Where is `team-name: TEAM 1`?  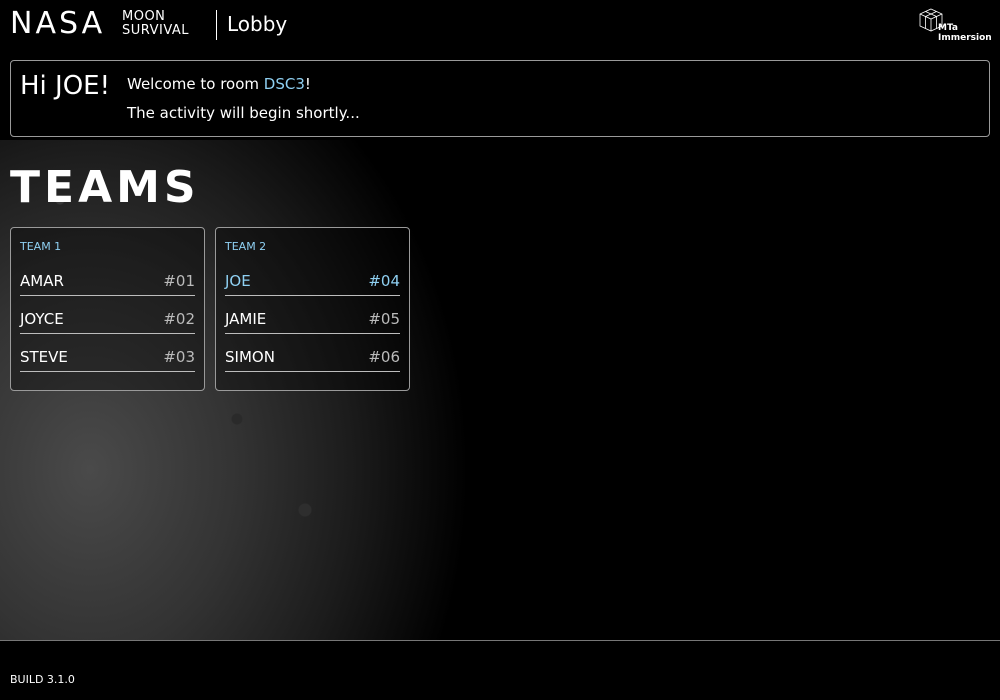 team-name: TEAM 1 is located at coordinates (41, 246).